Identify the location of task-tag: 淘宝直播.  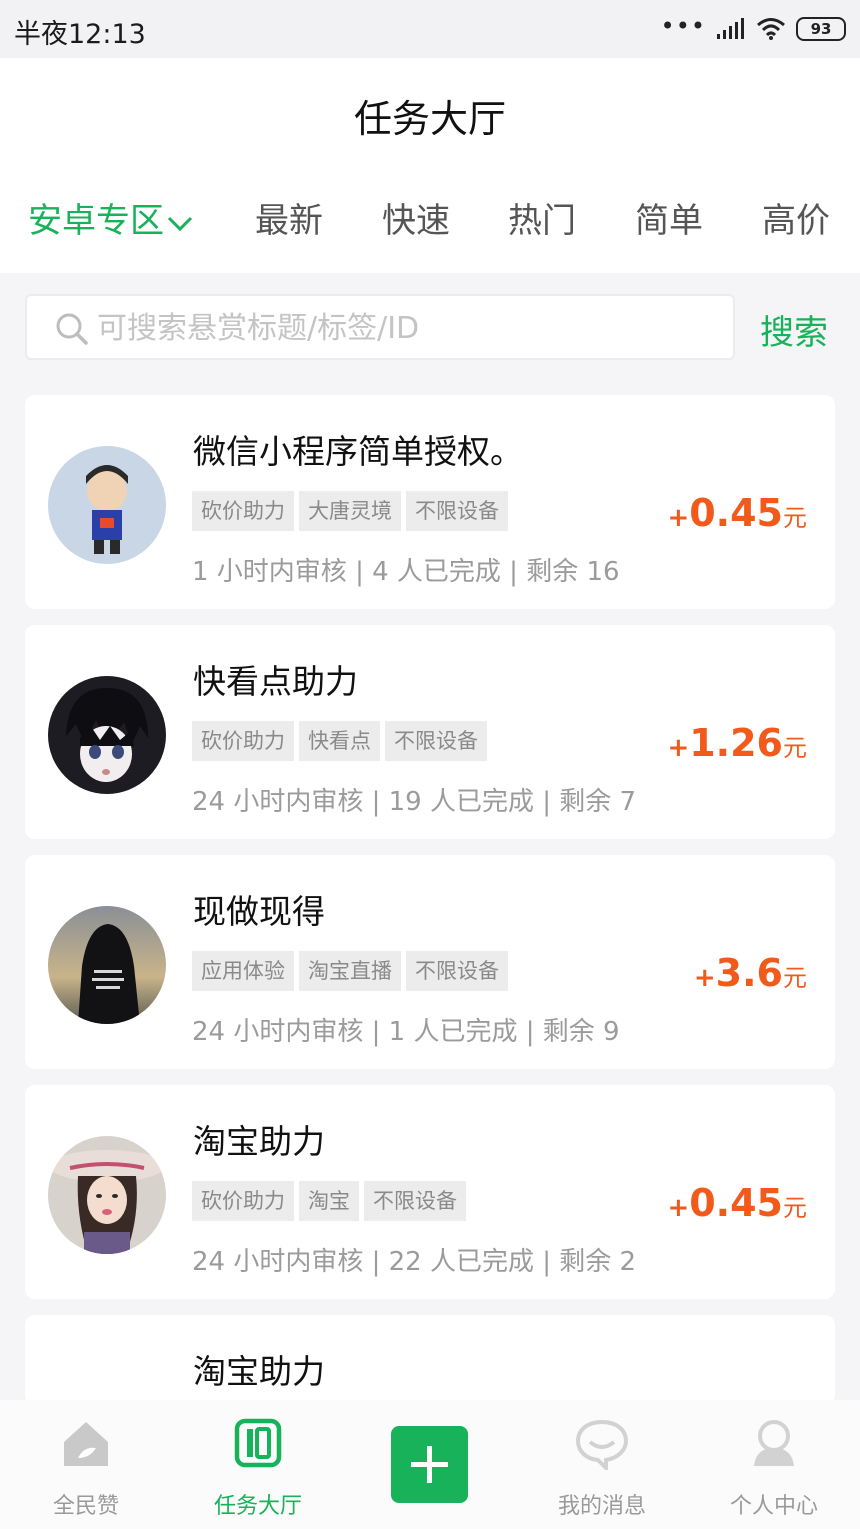
(350, 971).